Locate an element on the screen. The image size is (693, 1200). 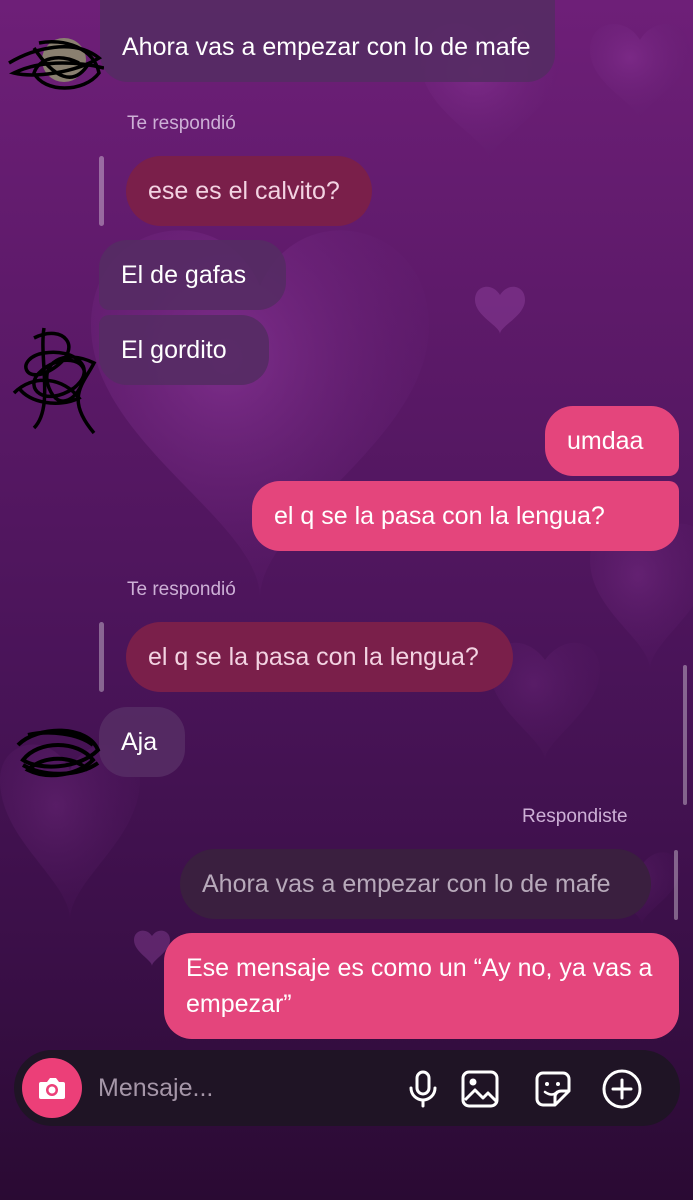
message-composer is located at coordinates (347, 1088).